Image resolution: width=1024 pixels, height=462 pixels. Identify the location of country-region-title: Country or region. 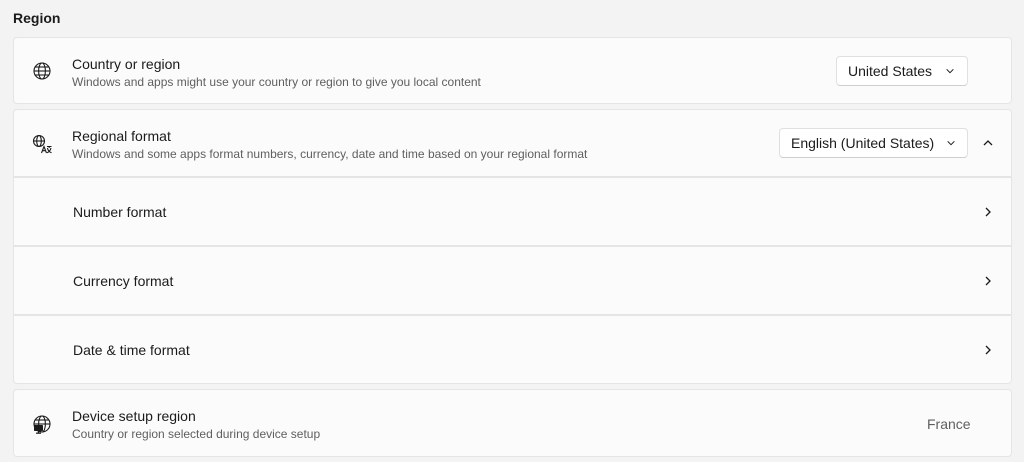
(126, 64).